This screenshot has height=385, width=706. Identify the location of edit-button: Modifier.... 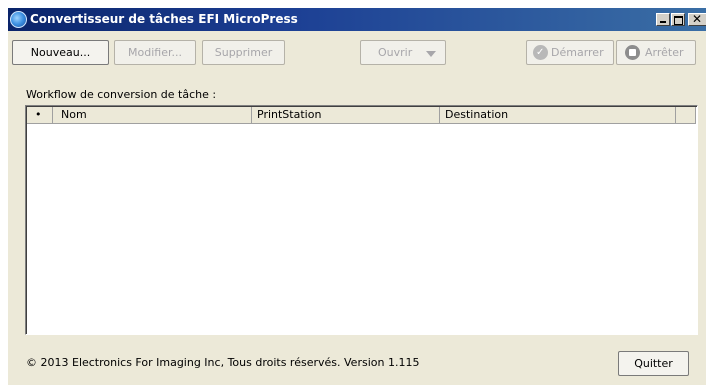
(155, 52).